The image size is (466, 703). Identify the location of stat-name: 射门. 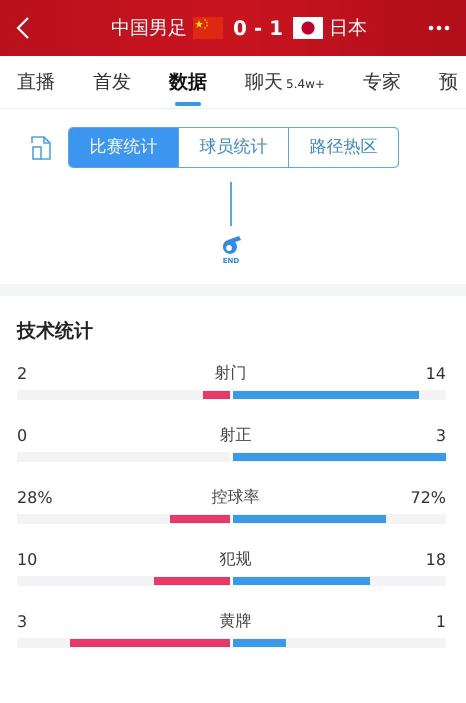
(230, 373).